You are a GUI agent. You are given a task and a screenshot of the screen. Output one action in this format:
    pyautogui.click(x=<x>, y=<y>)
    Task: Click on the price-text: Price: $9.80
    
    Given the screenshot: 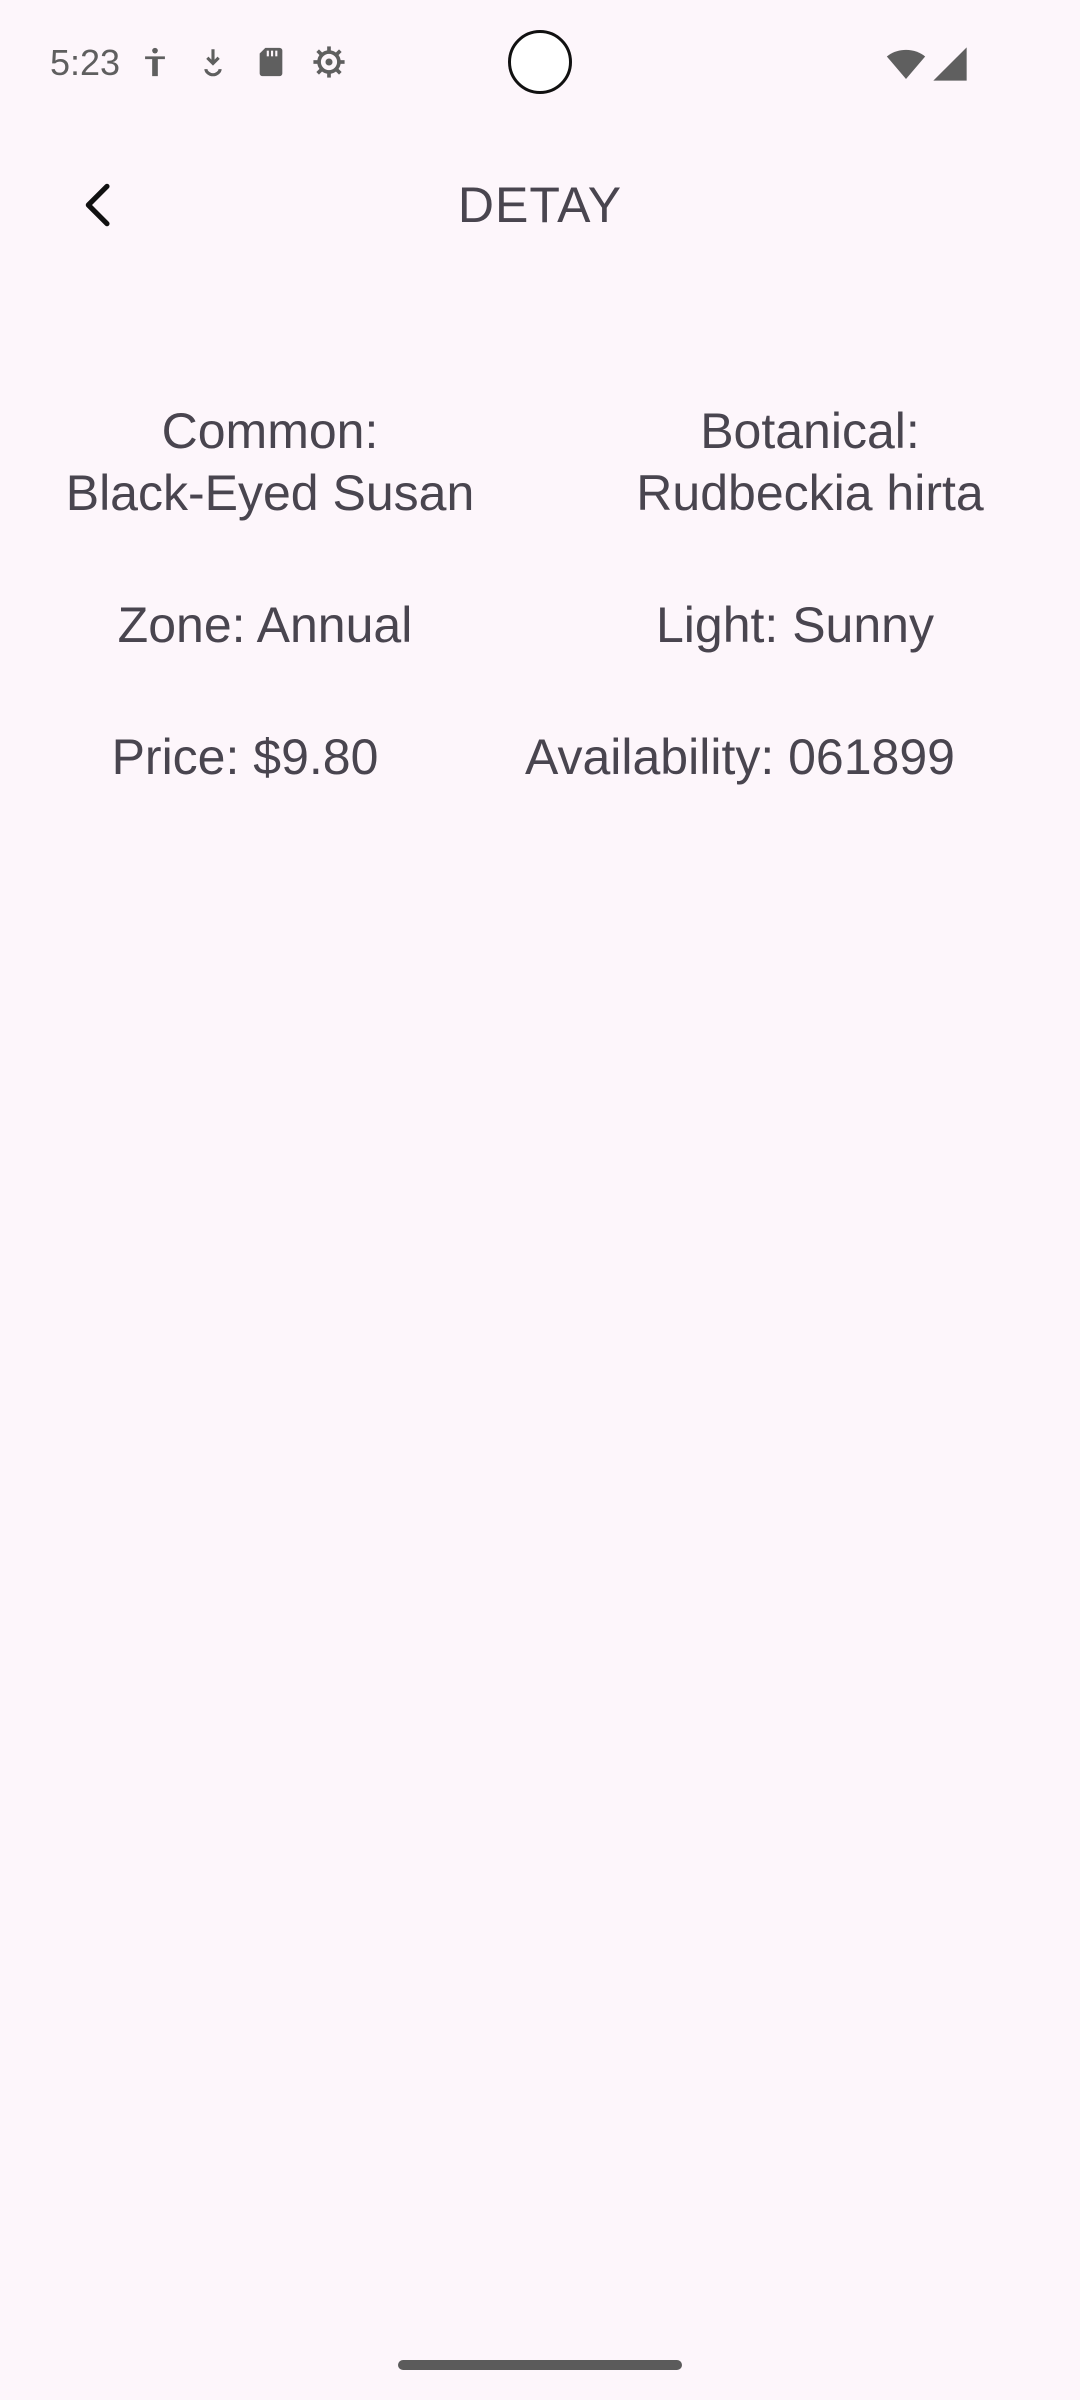 What is the action you would take?
    pyautogui.click(x=245, y=757)
    